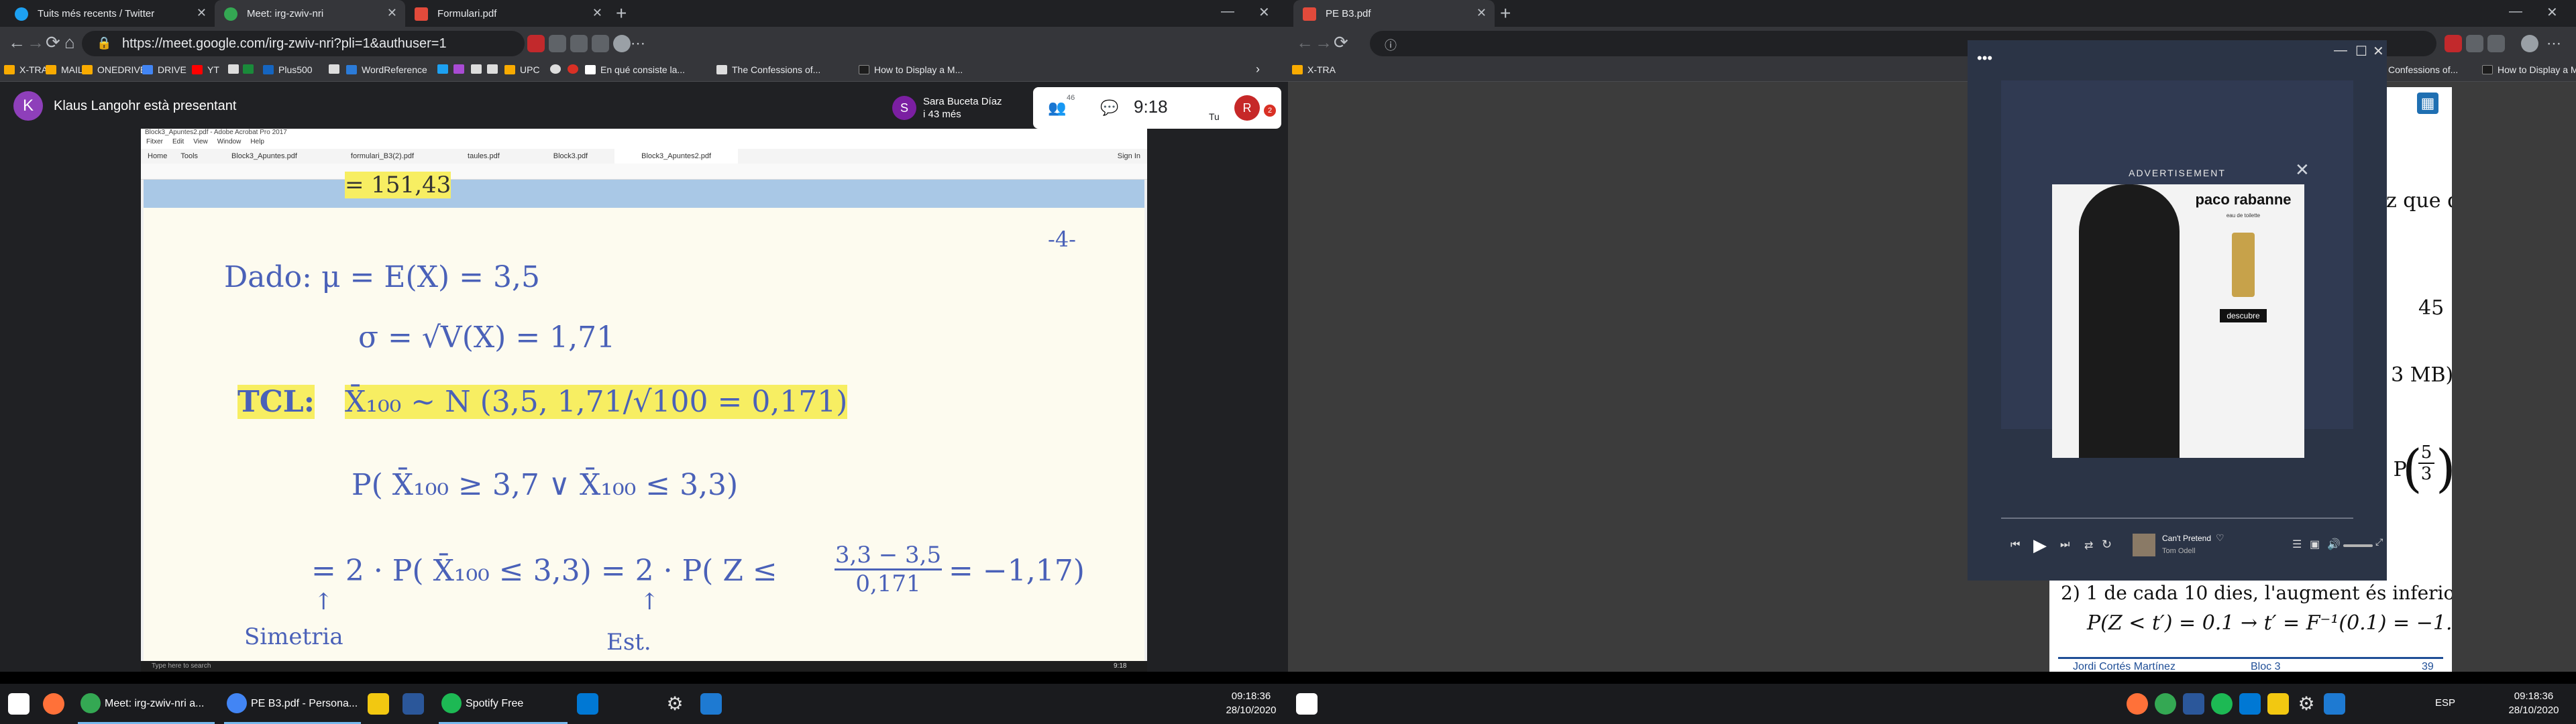 The image size is (2576, 724). I want to click on acrobat-doc-tab: formulari_B3(2).pdf, so click(382, 156).